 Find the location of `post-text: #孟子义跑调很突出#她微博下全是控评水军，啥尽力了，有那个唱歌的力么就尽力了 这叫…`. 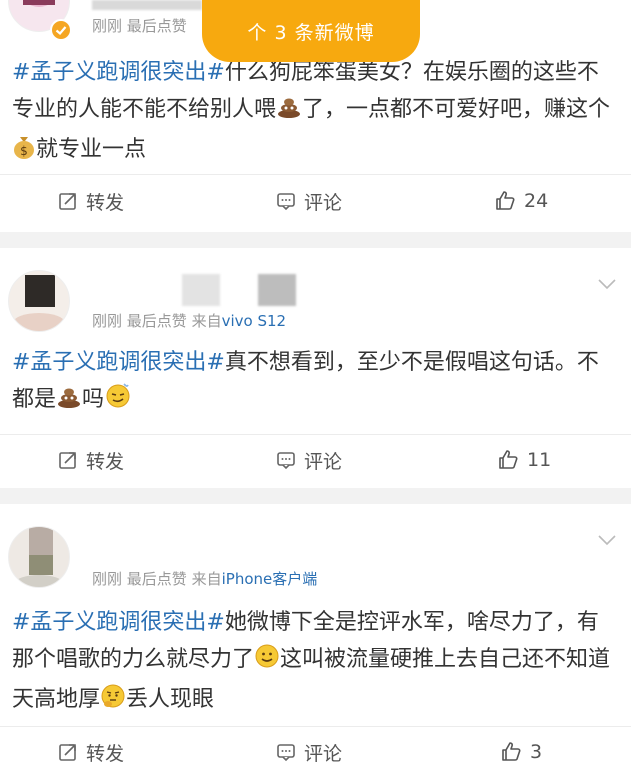

post-text: #孟子义跑调很突出#她微博下全是控评水军，啥尽力了，有那个唱歌的力么就尽力了 这叫… is located at coordinates (315, 662).